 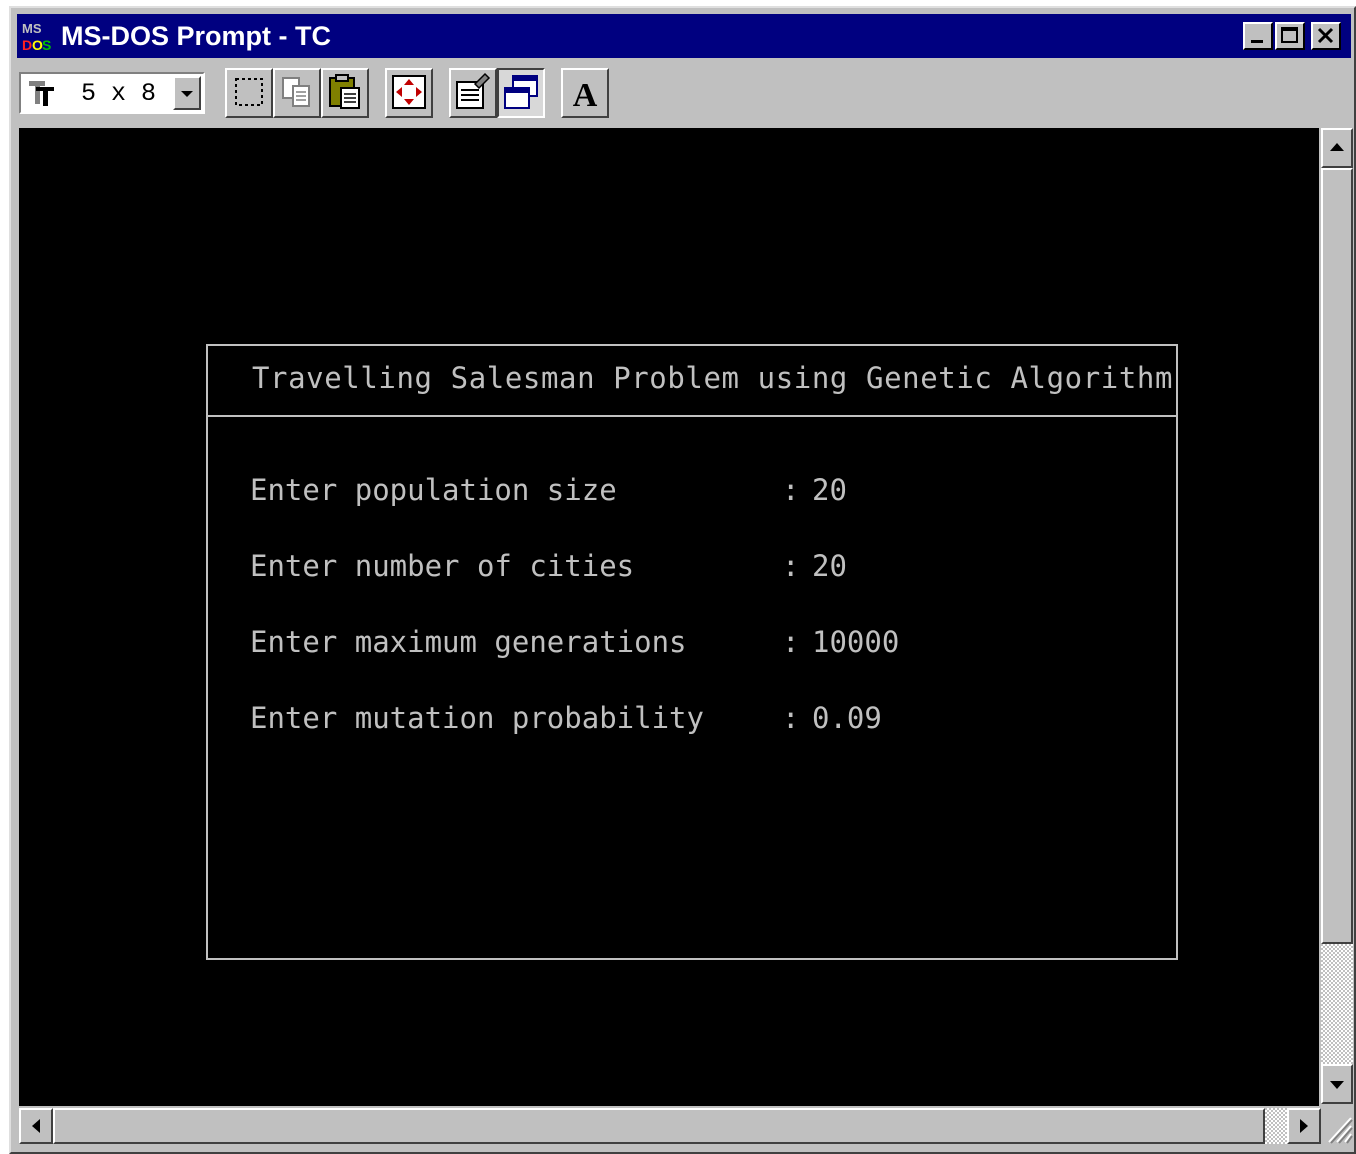 I want to click on resize-grip, so click(x=1337, y=1126).